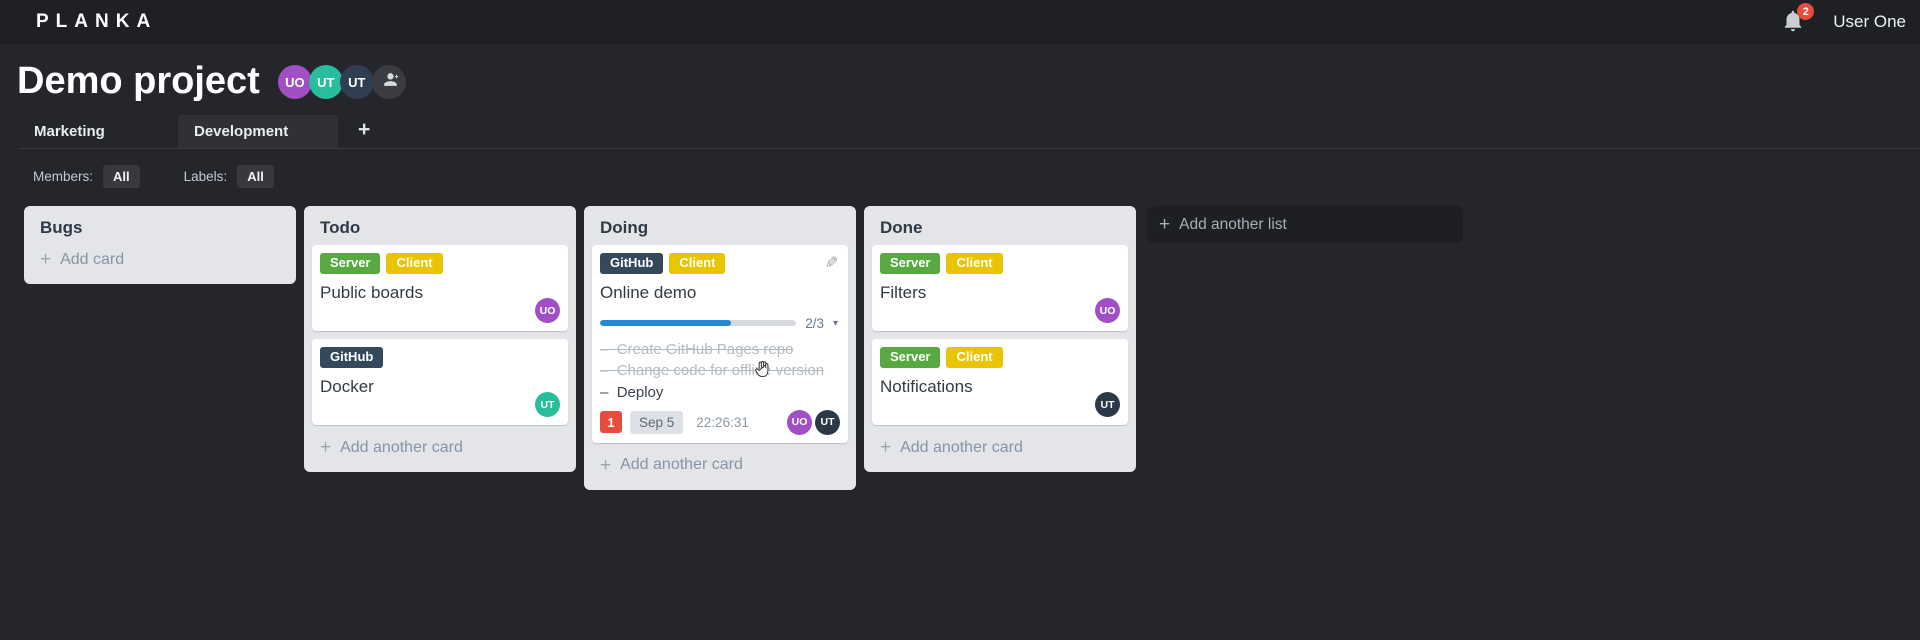 The width and height of the screenshot is (1920, 640). Describe the element at coordinates (1793, 23) in the screenshot. I see `bell-icon` at that location.